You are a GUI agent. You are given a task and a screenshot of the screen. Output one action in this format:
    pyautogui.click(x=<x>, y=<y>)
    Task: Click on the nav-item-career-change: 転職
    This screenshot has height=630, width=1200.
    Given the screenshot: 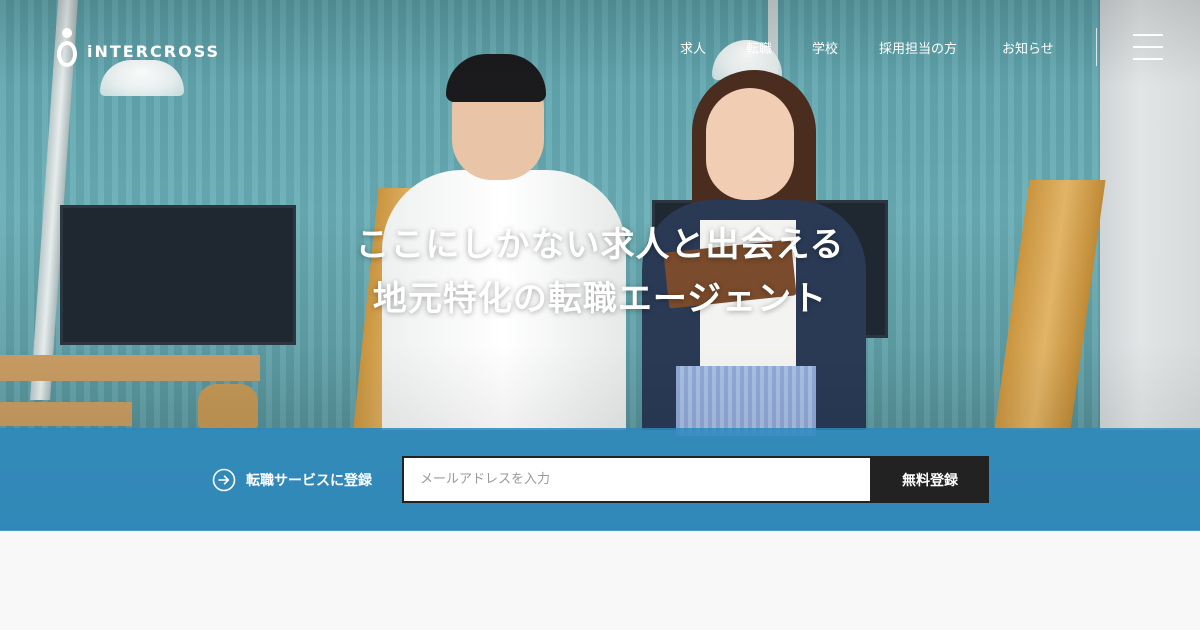 What is the action you would take?
    pyautogui.click(x=759, y=47)
    